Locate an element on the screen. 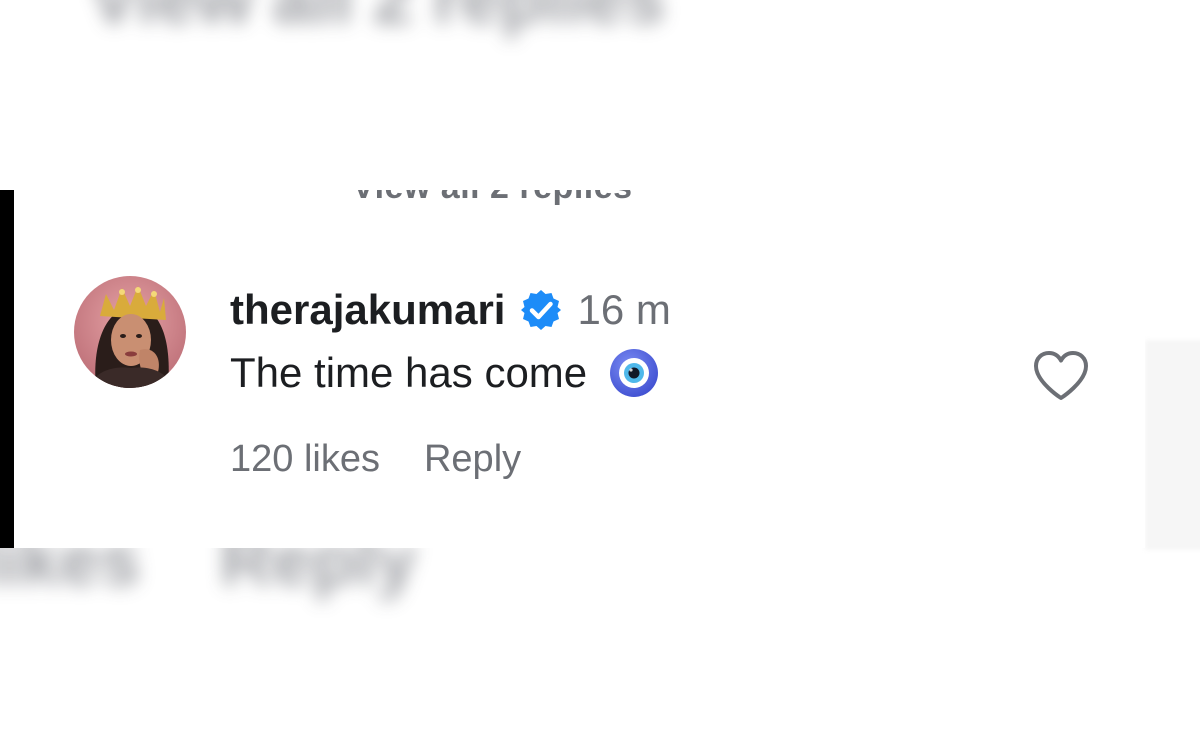  left-edge-bar is located at coordinates (7, 369).